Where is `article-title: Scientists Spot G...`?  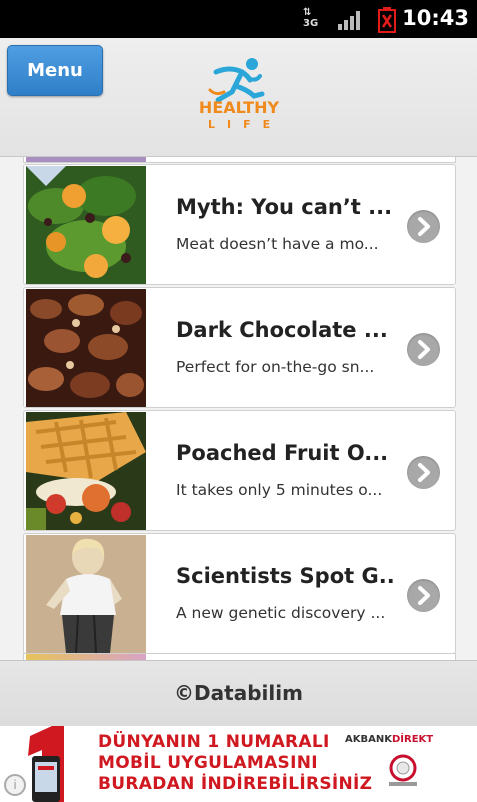 article-title: Scientists Spot G... is located at coordinates (286, 576).